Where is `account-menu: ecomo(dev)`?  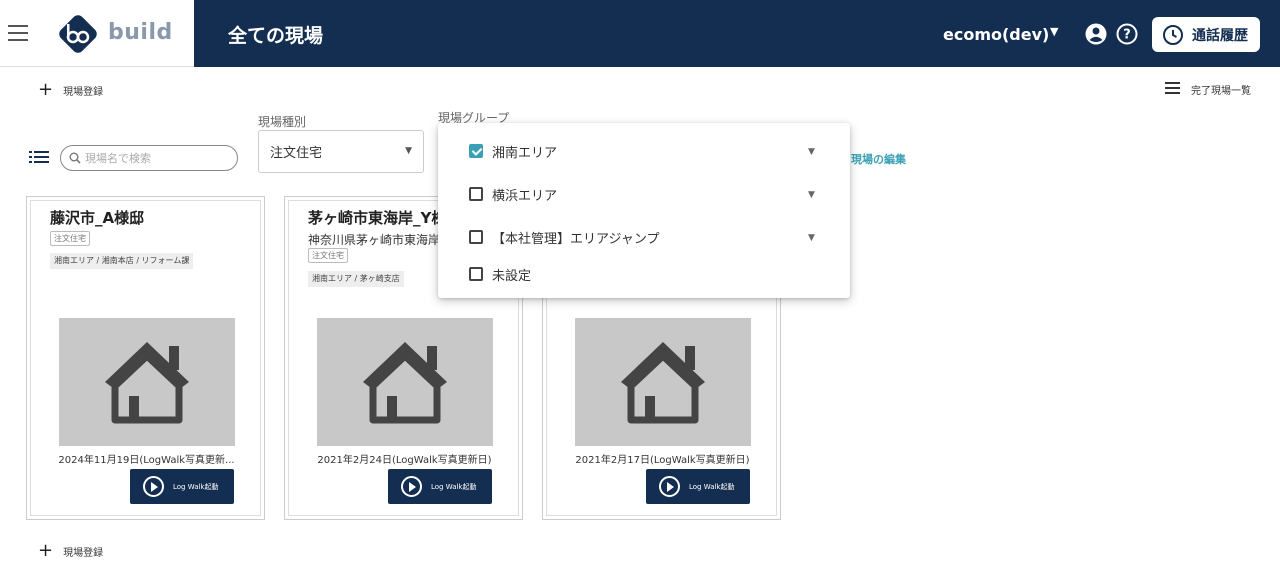 account-menu: ecomo(dev) is located at coordinates (996, 34).